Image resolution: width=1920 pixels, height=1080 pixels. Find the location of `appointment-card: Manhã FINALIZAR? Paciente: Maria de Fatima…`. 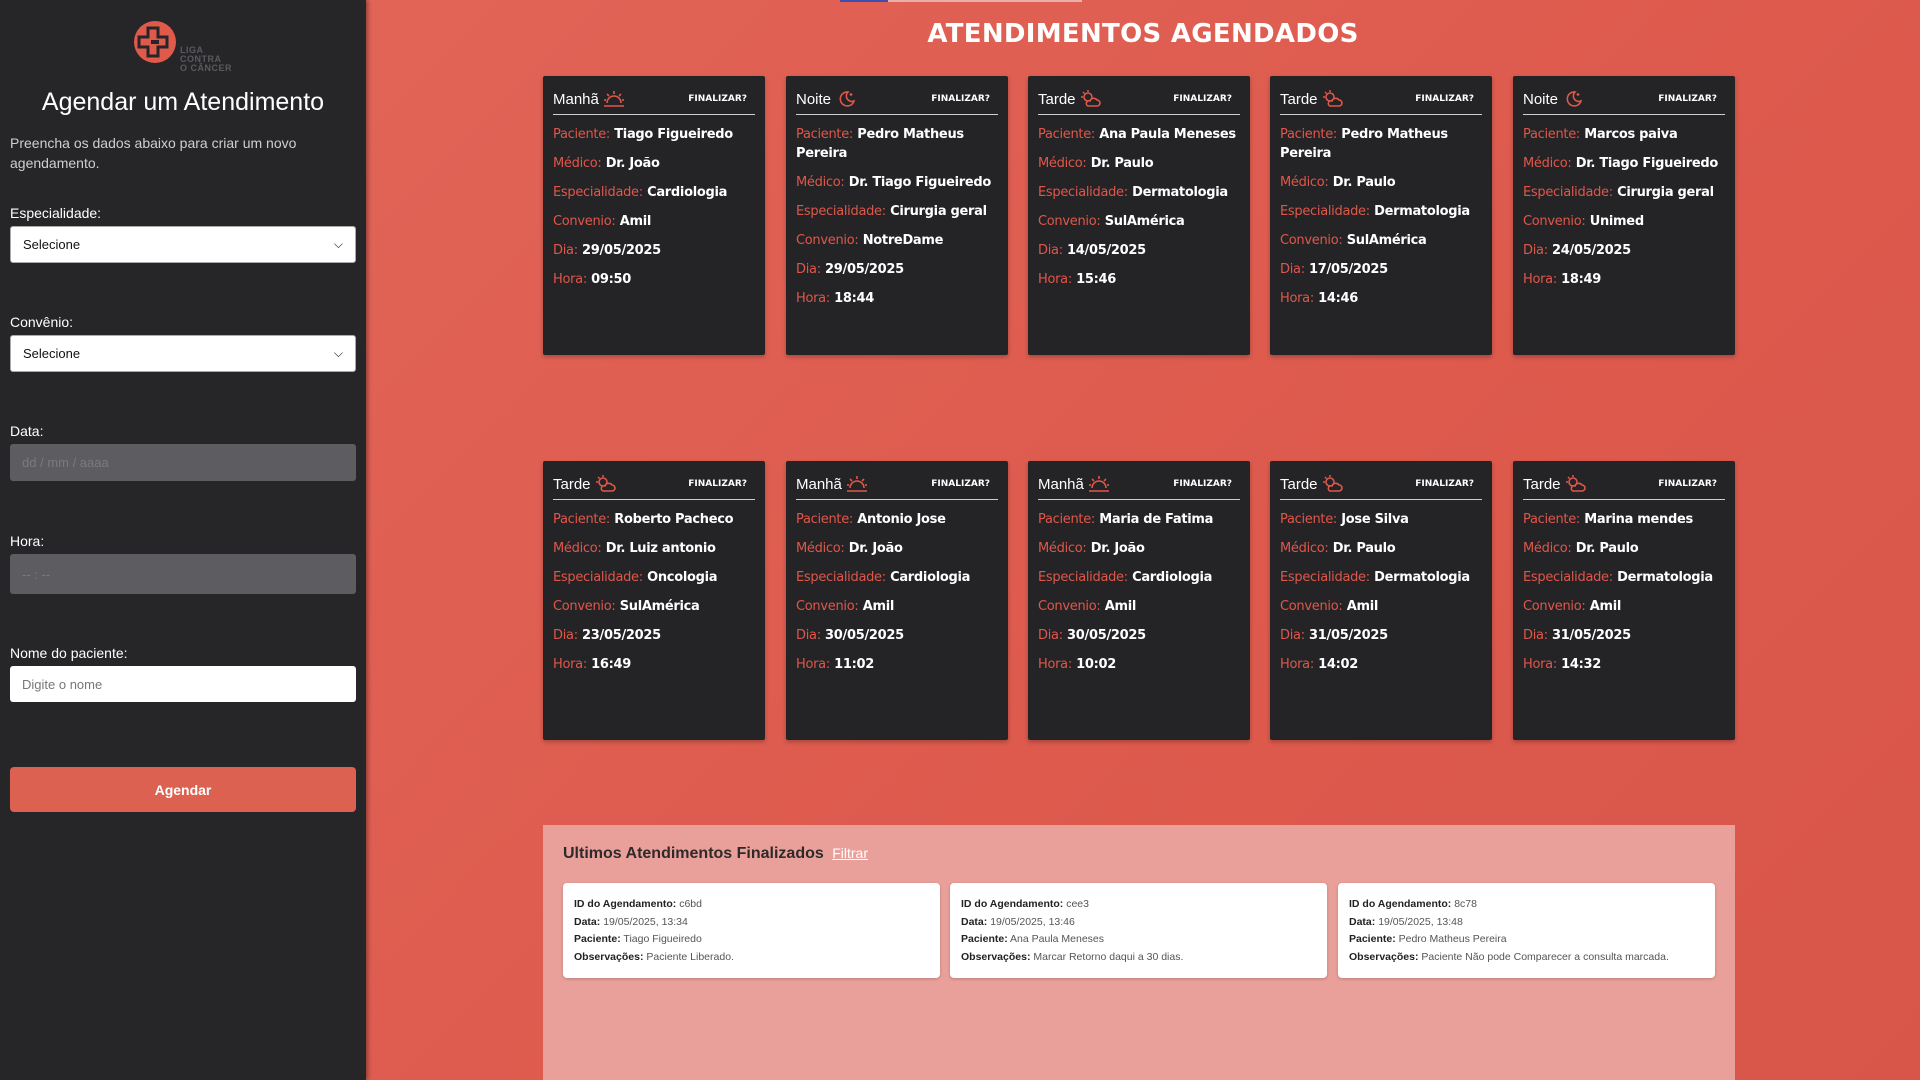

appointment-card: Manhã FINALIZAR? Paciente: Maria de Fatima… is located at coordinates (1139, 600).